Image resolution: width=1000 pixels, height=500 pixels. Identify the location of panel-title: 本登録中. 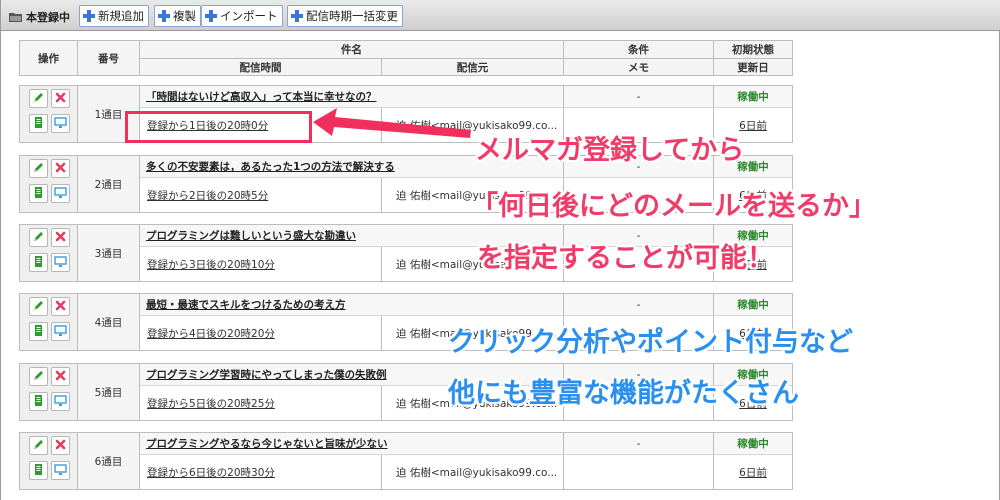
(39, 17).